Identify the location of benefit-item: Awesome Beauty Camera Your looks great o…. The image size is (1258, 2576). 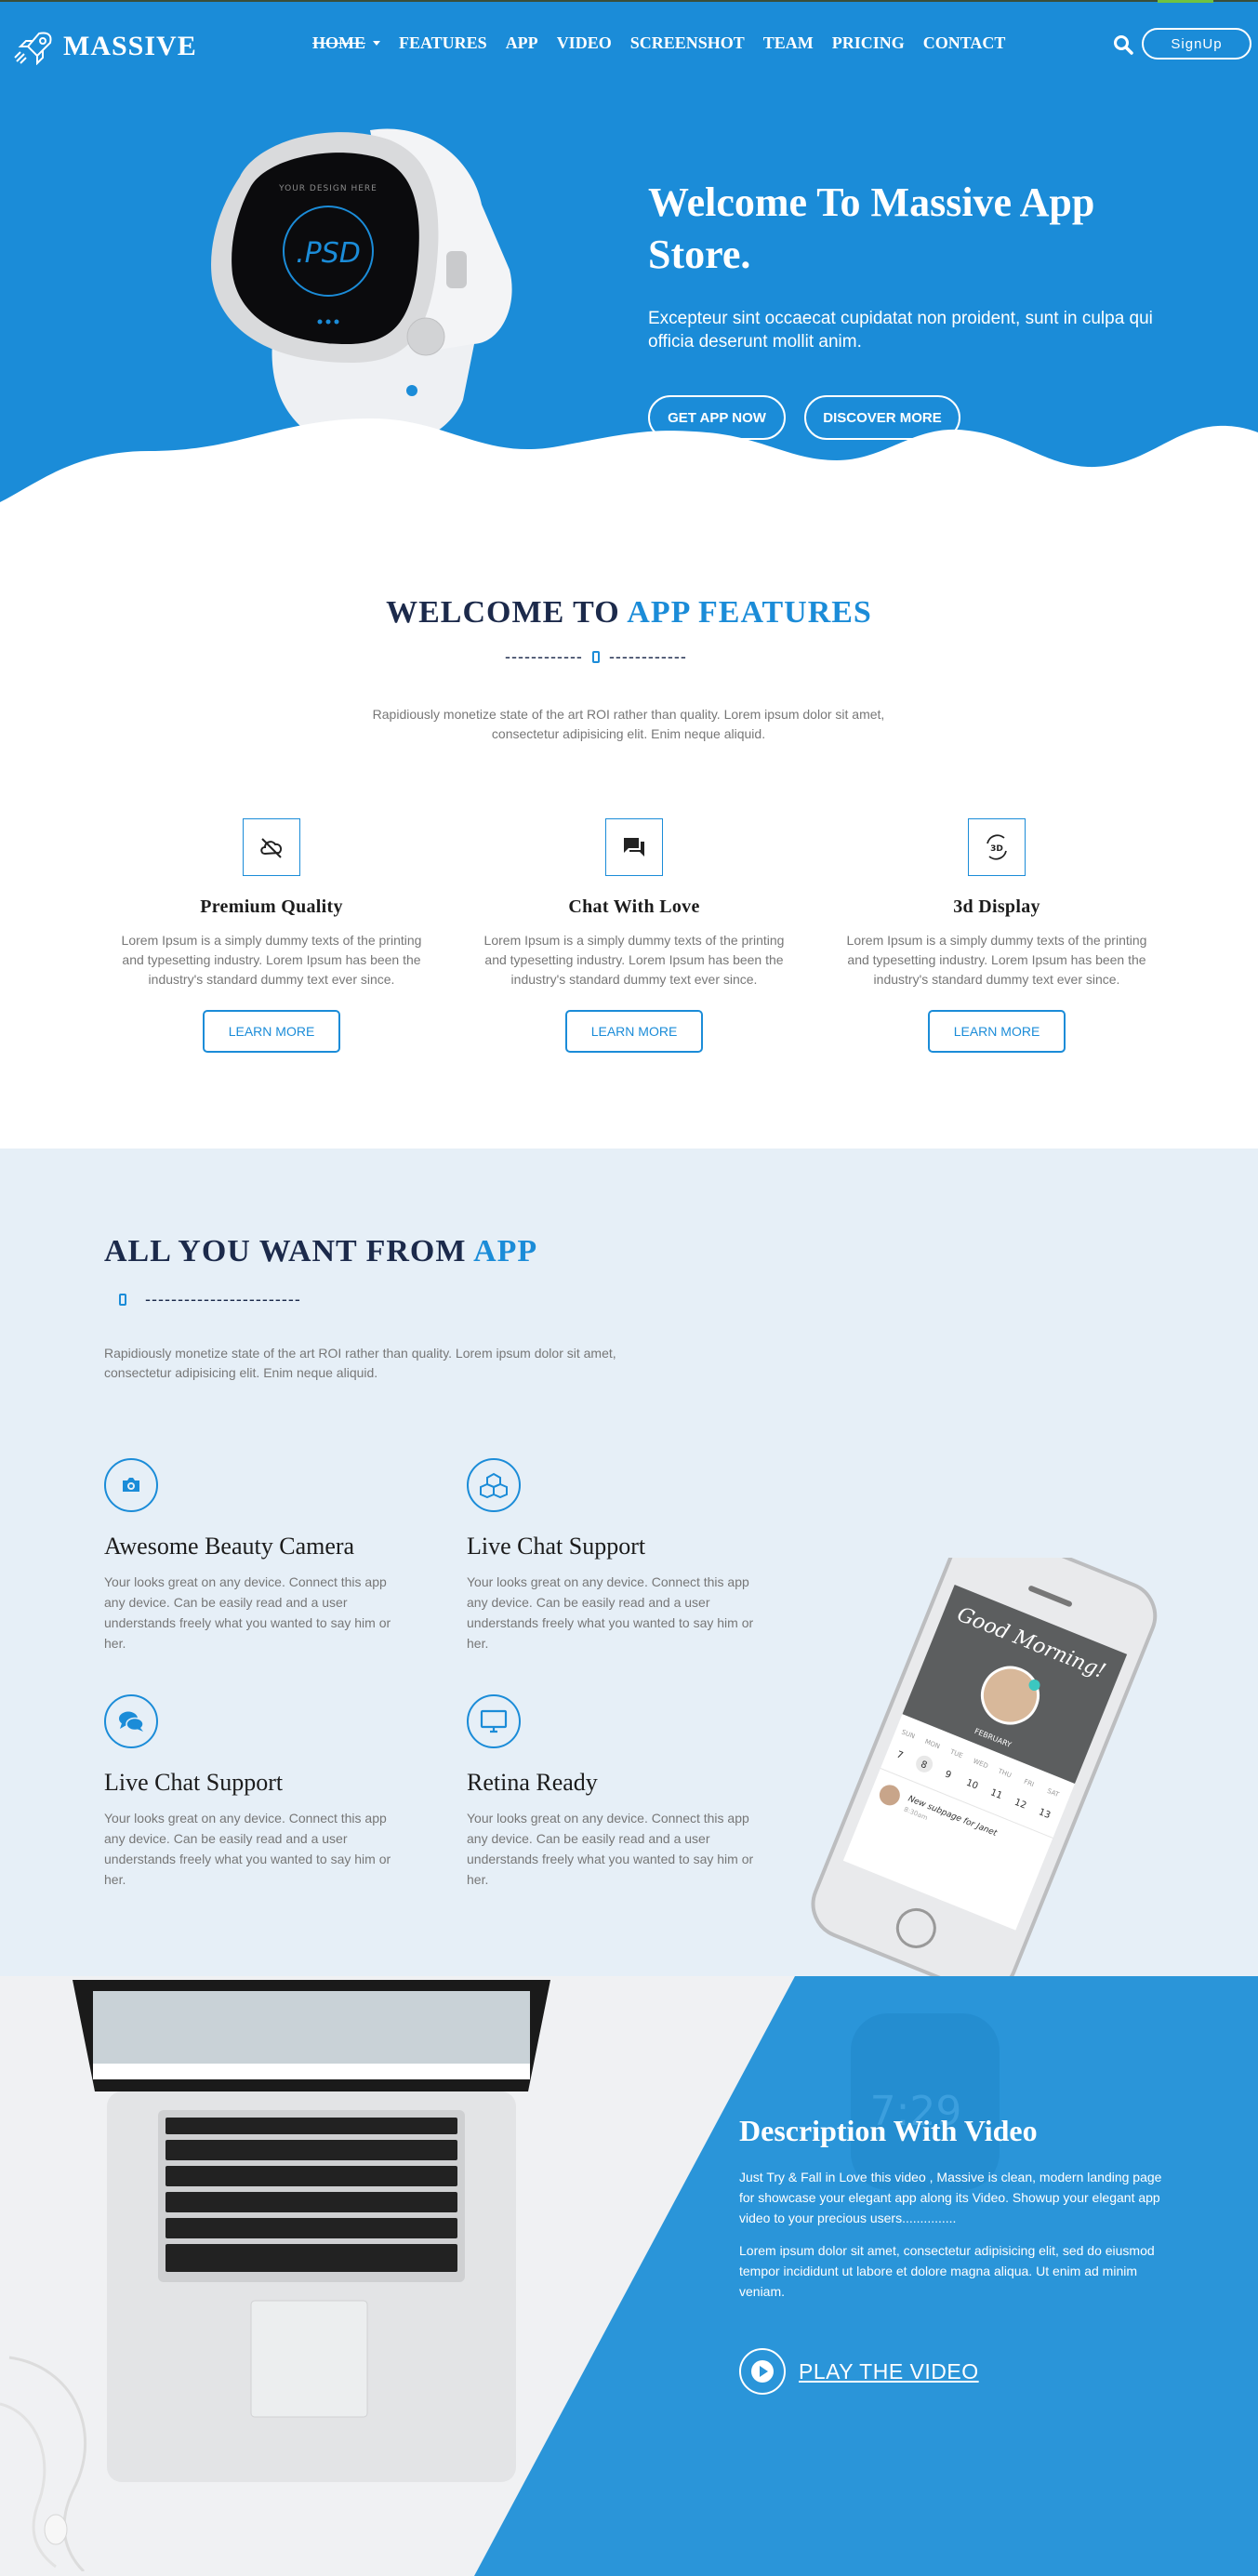
(258, 1555).